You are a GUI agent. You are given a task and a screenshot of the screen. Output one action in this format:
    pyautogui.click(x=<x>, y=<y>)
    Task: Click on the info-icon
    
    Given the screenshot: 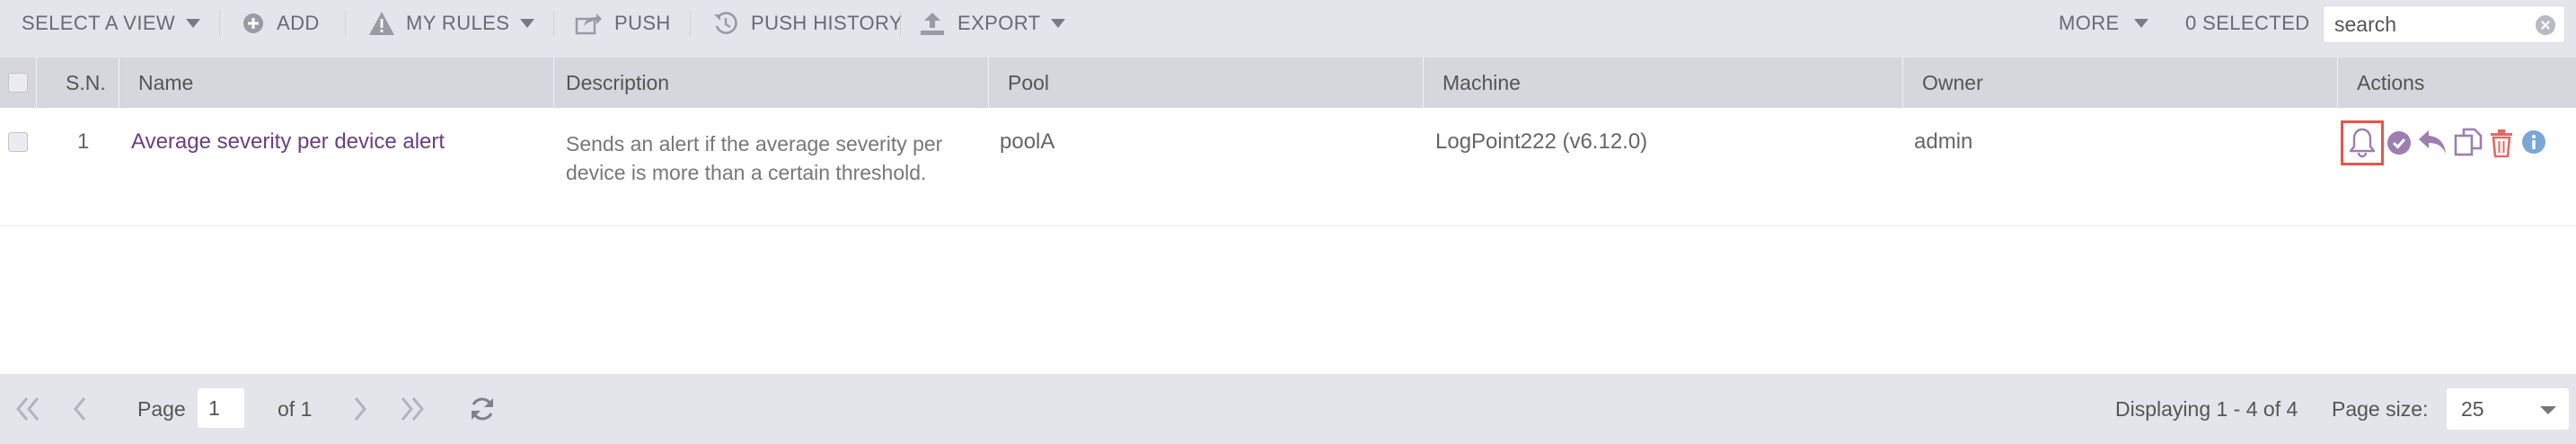 What is the action you would take?
    pyautogui.click(x=2533, y=142)
    